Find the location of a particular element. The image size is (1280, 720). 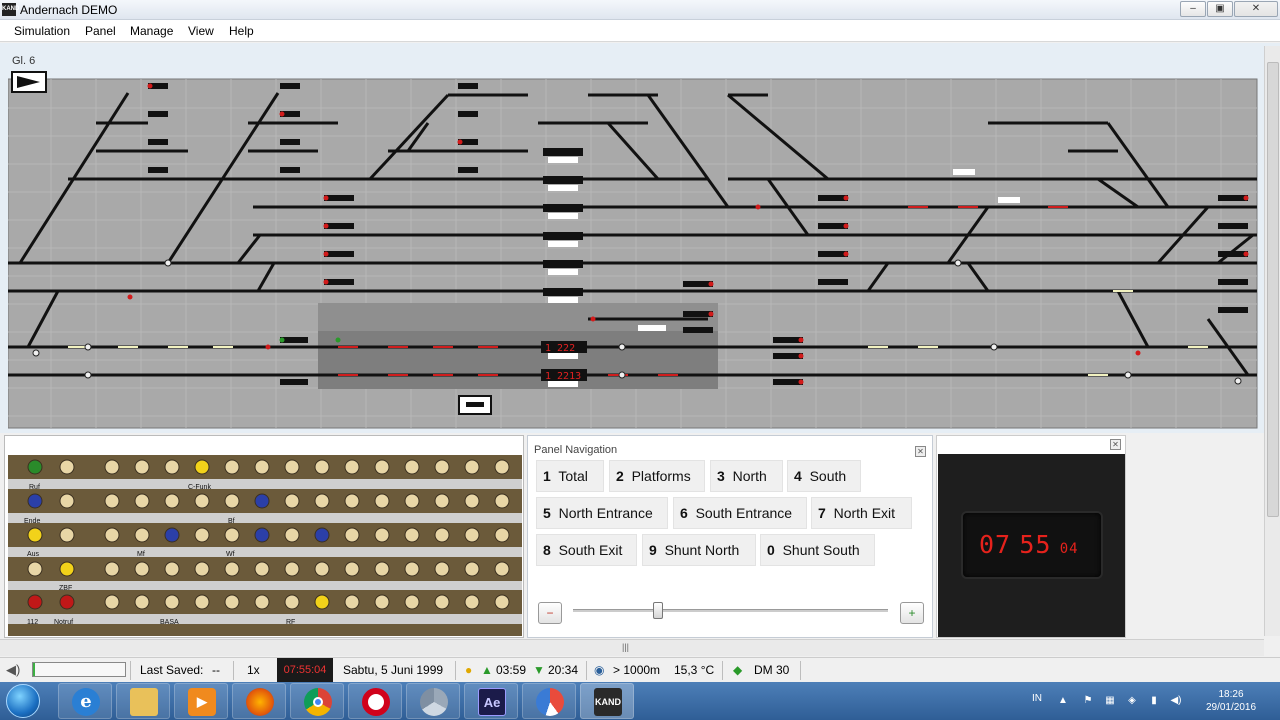

taskbar-chrome-alt is located at coordinates (433, 701).